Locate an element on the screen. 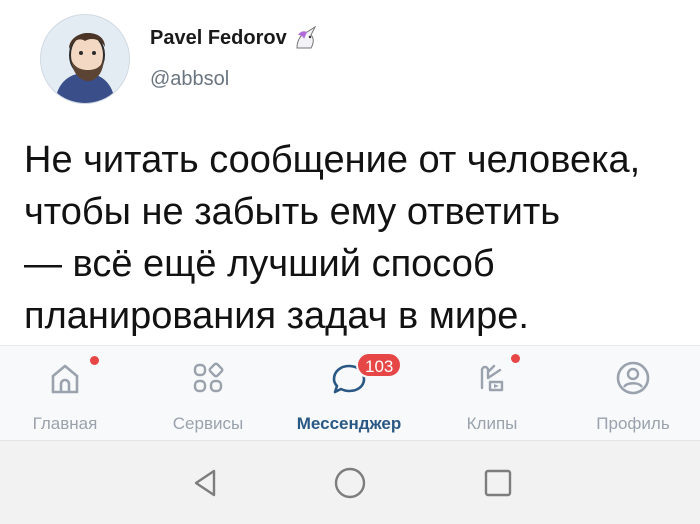  recents-square-icon is located at coordinates (498, 483).